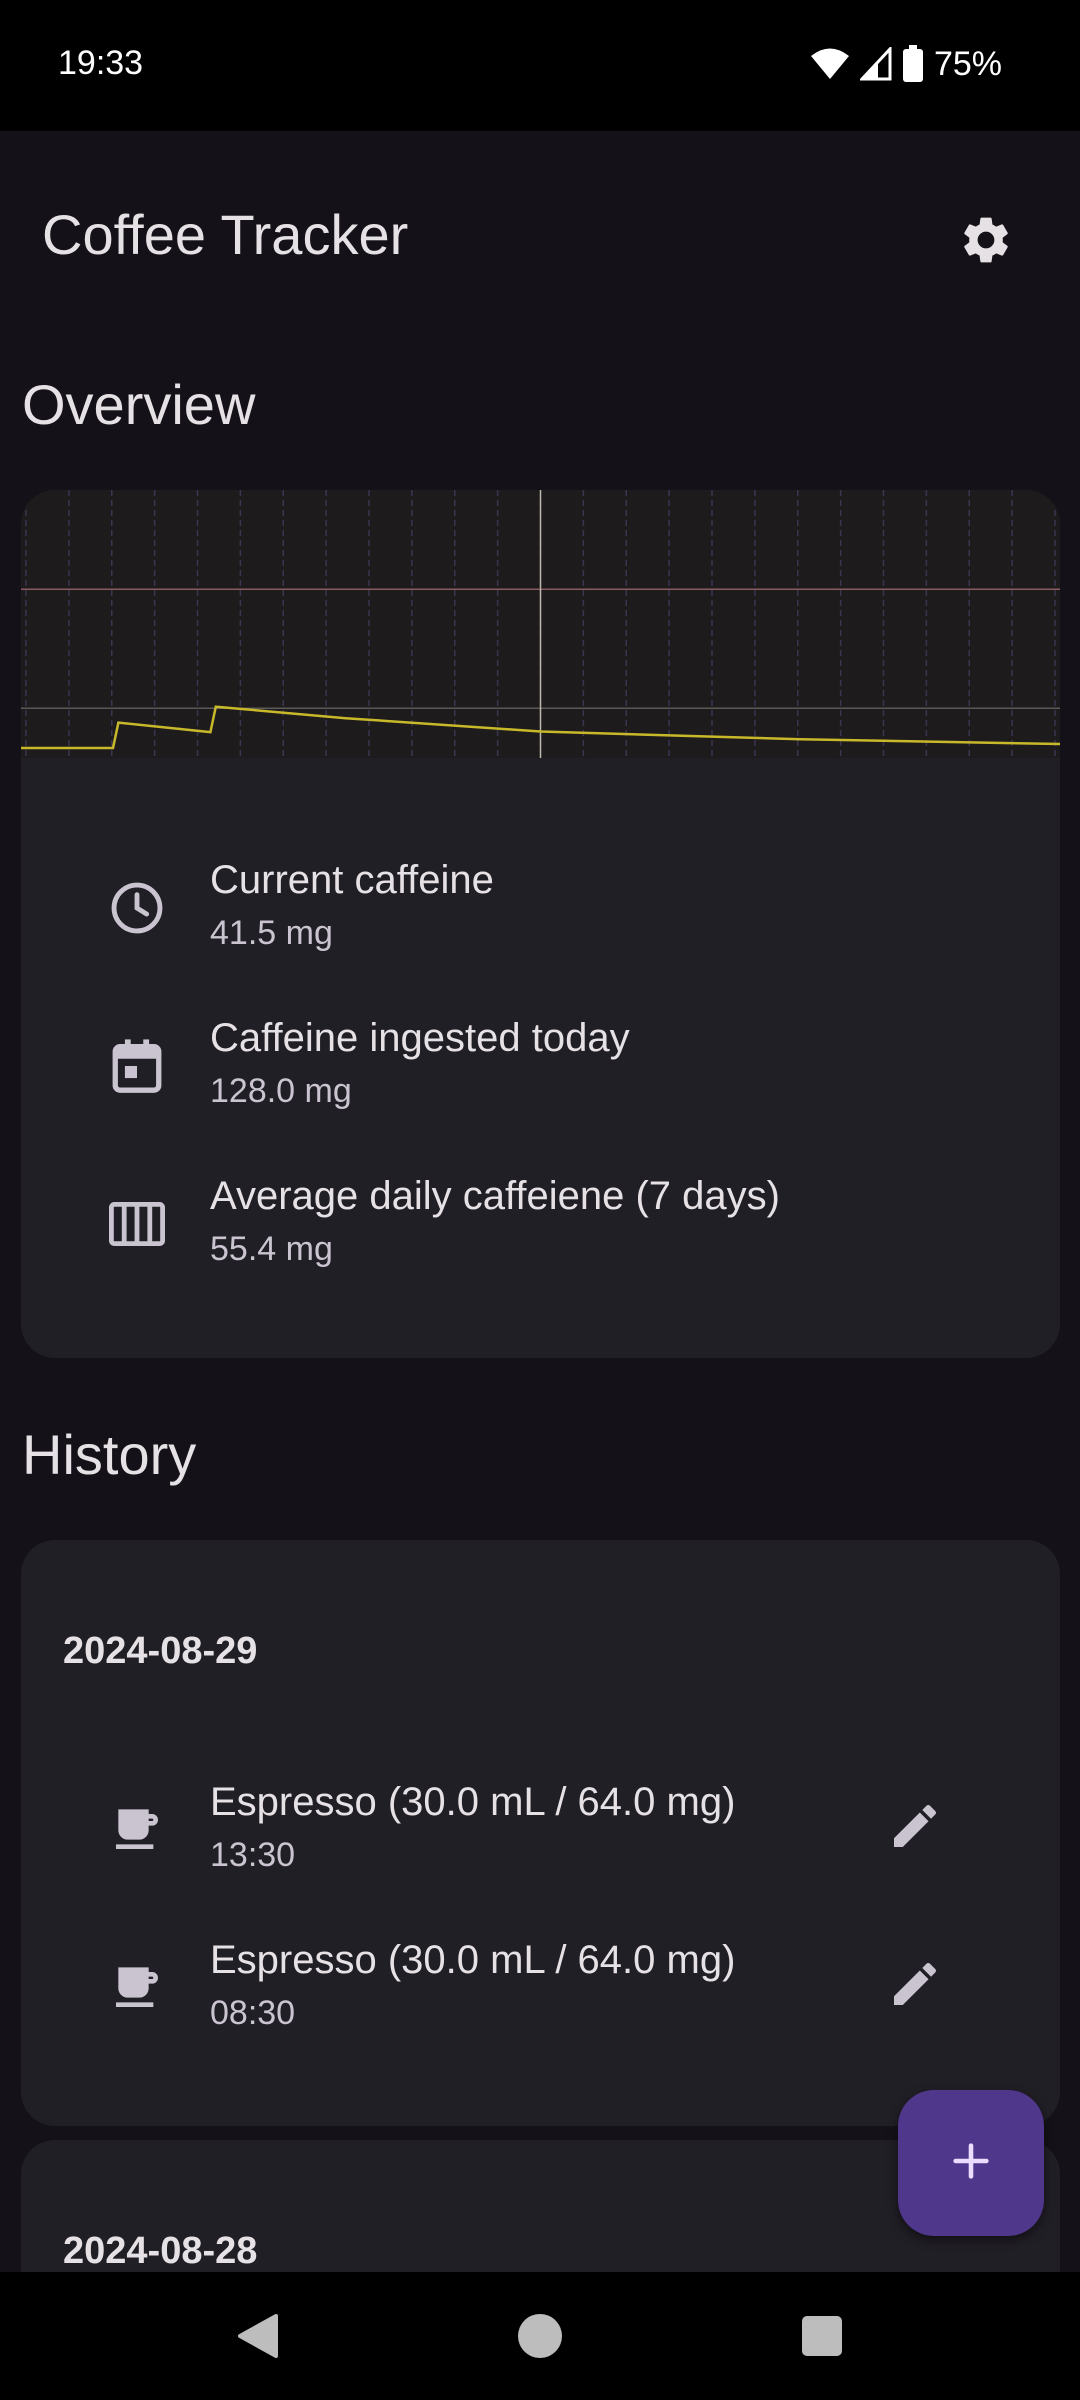 The height and width of the screenshot is (2400, 1080). Describe the element at coordinates (271, 933) in the screenshot. I see `stat-value: 41.5 mg` at that location.